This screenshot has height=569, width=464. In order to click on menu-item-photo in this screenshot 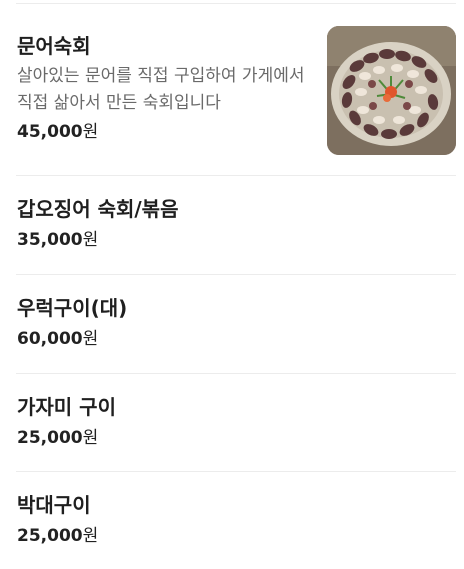, I will do `click(391, 90)`.